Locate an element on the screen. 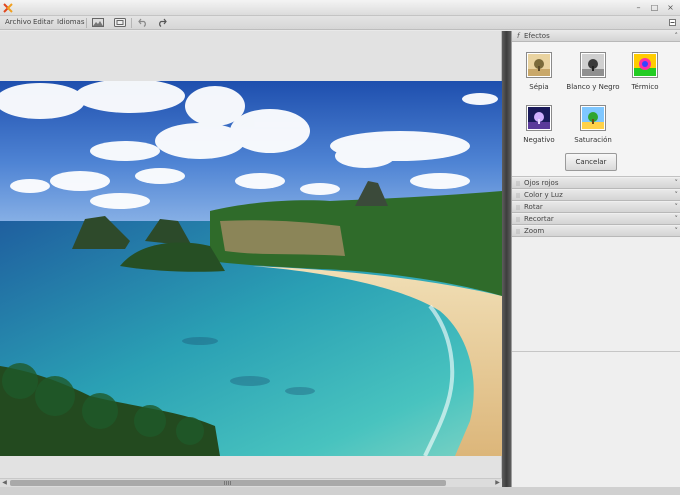 The image size is (680, 495). section-color-luz: Color y Luz ˅ is located at coordinates (596, 195).